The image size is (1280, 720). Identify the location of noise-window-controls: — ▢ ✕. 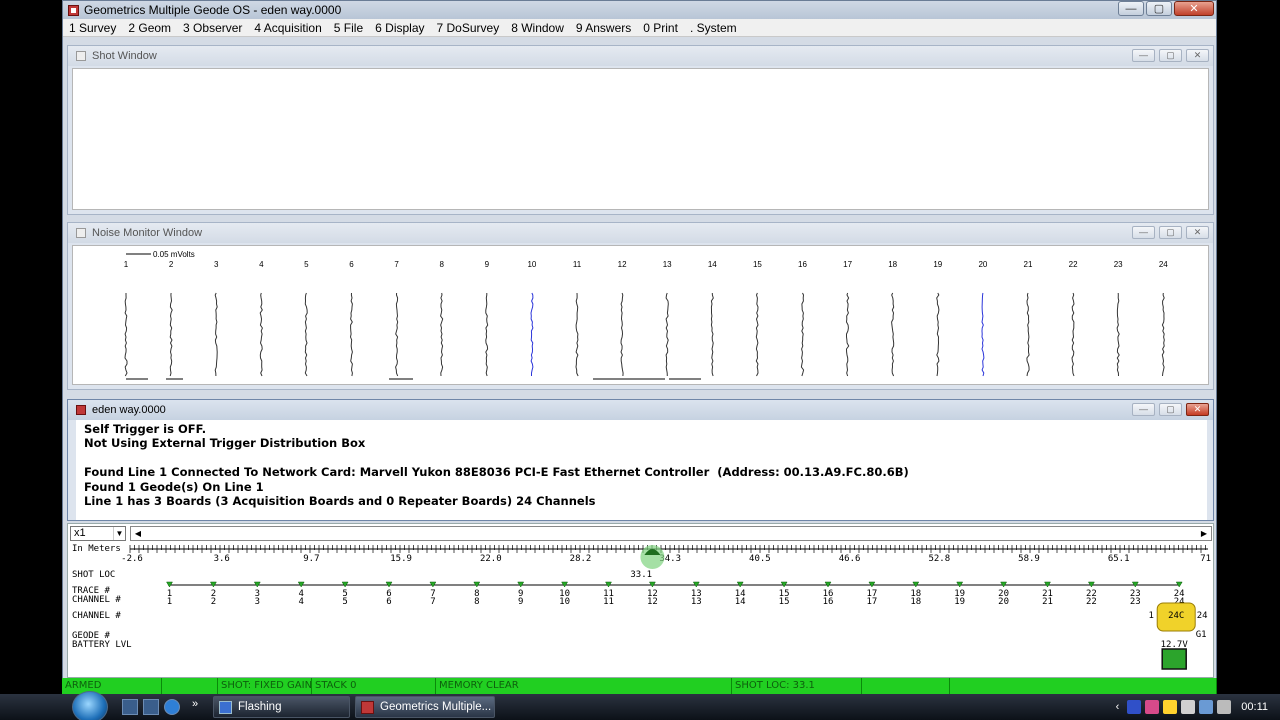
(1168, 232).